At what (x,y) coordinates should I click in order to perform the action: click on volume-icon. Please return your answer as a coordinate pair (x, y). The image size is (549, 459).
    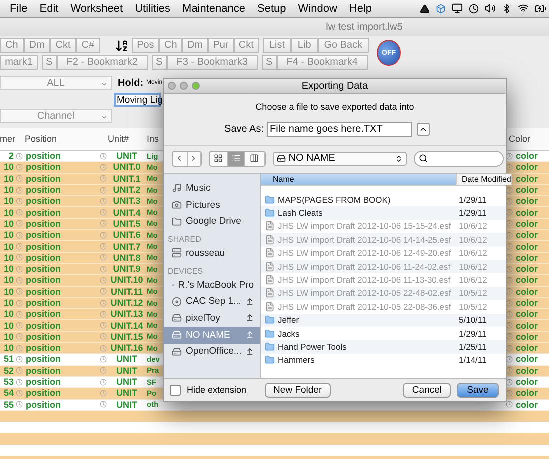
    Looking at the image, I should click on (490, 8).